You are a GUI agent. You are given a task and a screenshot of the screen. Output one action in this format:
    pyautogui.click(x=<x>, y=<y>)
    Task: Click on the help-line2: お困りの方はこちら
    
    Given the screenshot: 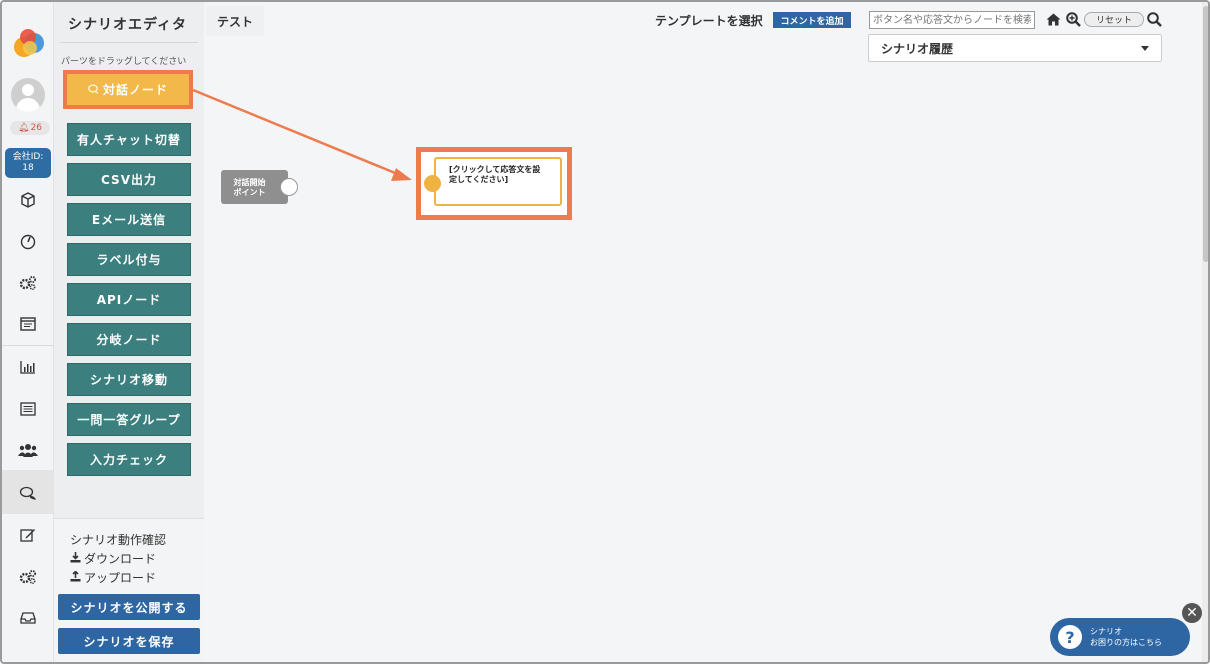 What is the action you would take?
    pyautogui.click(x=1126, y=642)
    